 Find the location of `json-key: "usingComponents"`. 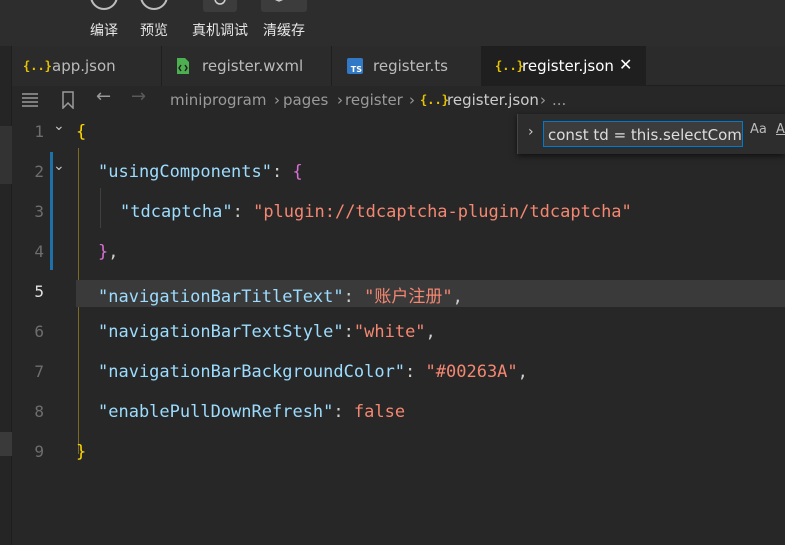

json-key: "usingComponents" is located at coordinates (185, 172).